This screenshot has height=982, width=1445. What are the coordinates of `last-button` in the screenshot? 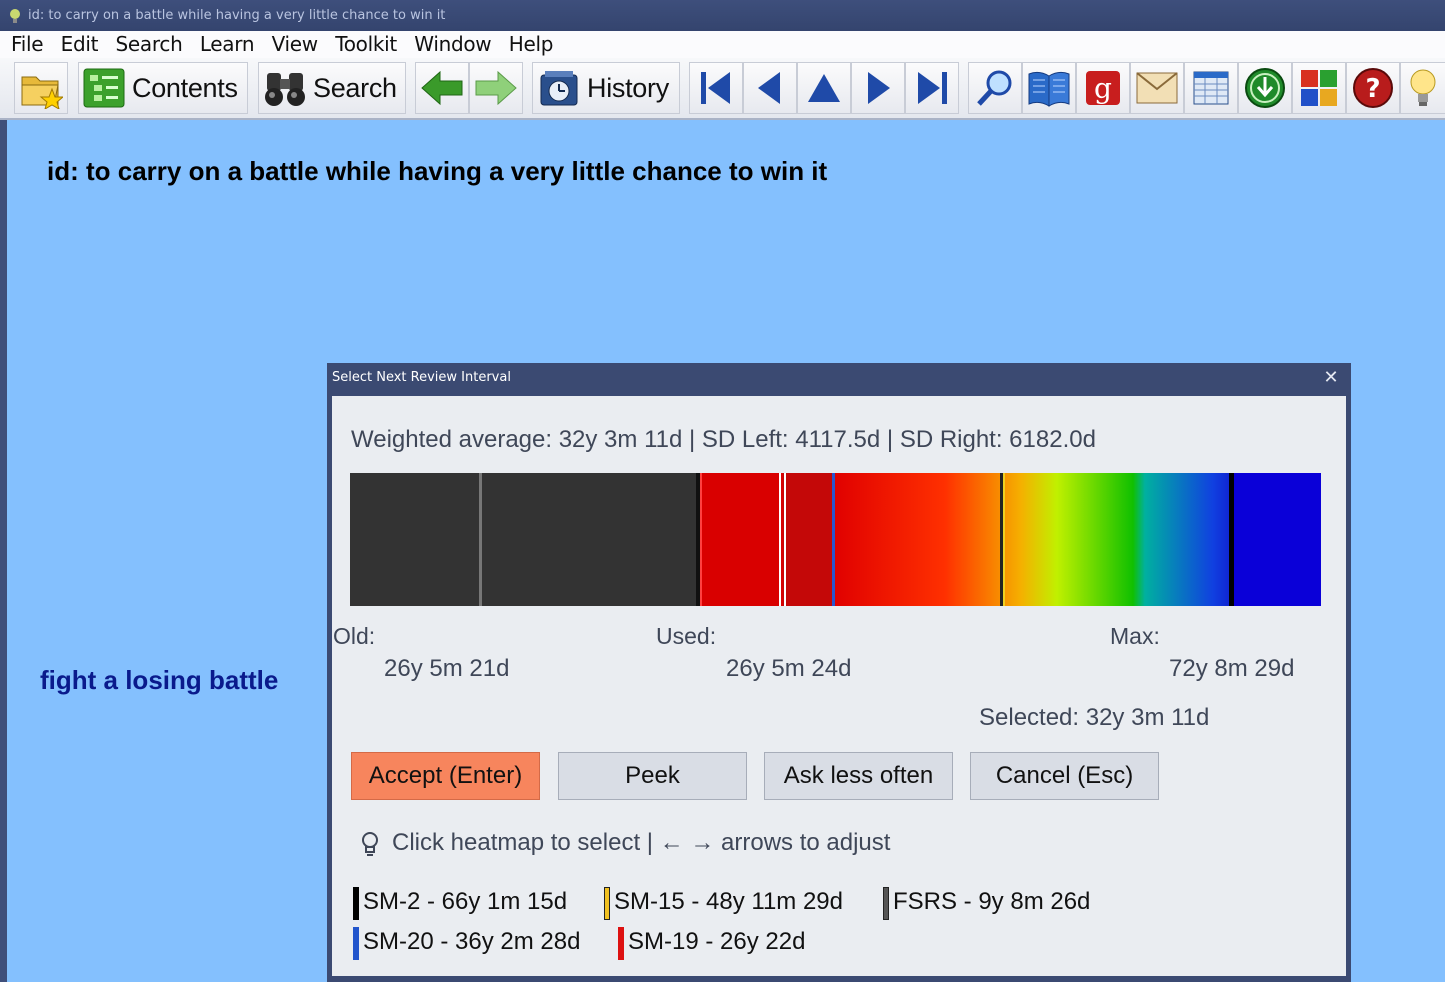 It's located at (932, 88).